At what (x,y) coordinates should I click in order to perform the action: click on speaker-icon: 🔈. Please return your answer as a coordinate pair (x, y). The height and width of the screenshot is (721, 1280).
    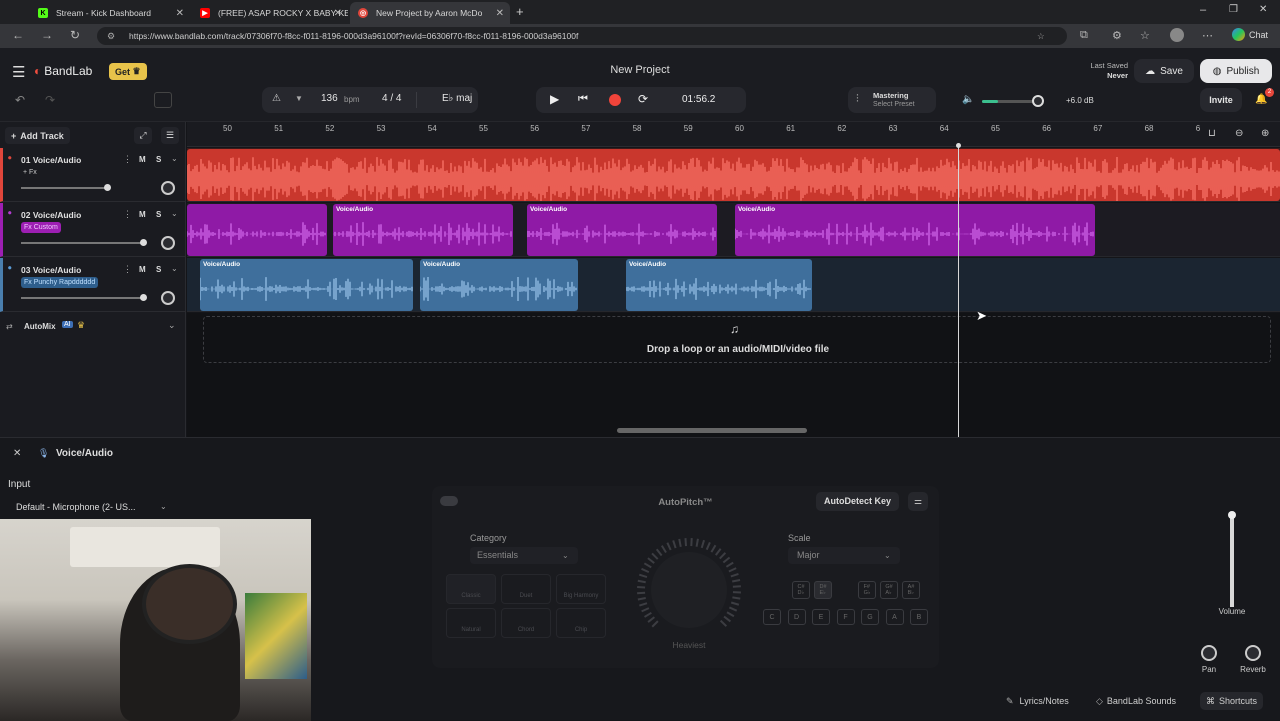
    Looking at the image, I should click on (968, 99).